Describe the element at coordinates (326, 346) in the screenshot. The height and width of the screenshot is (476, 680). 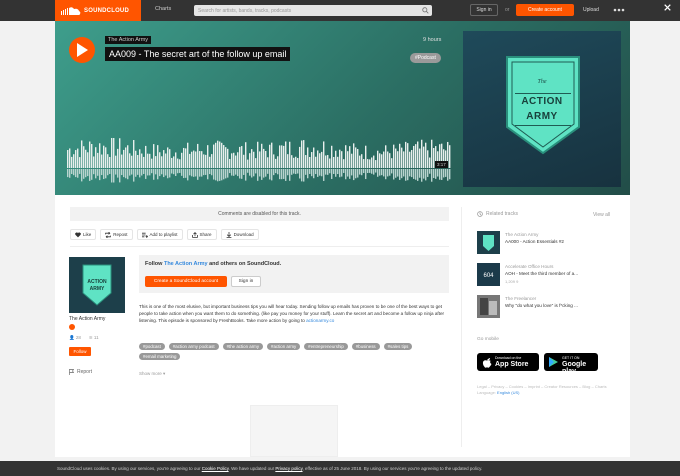
I see `track-tag: #entrepreneurship` at that location.